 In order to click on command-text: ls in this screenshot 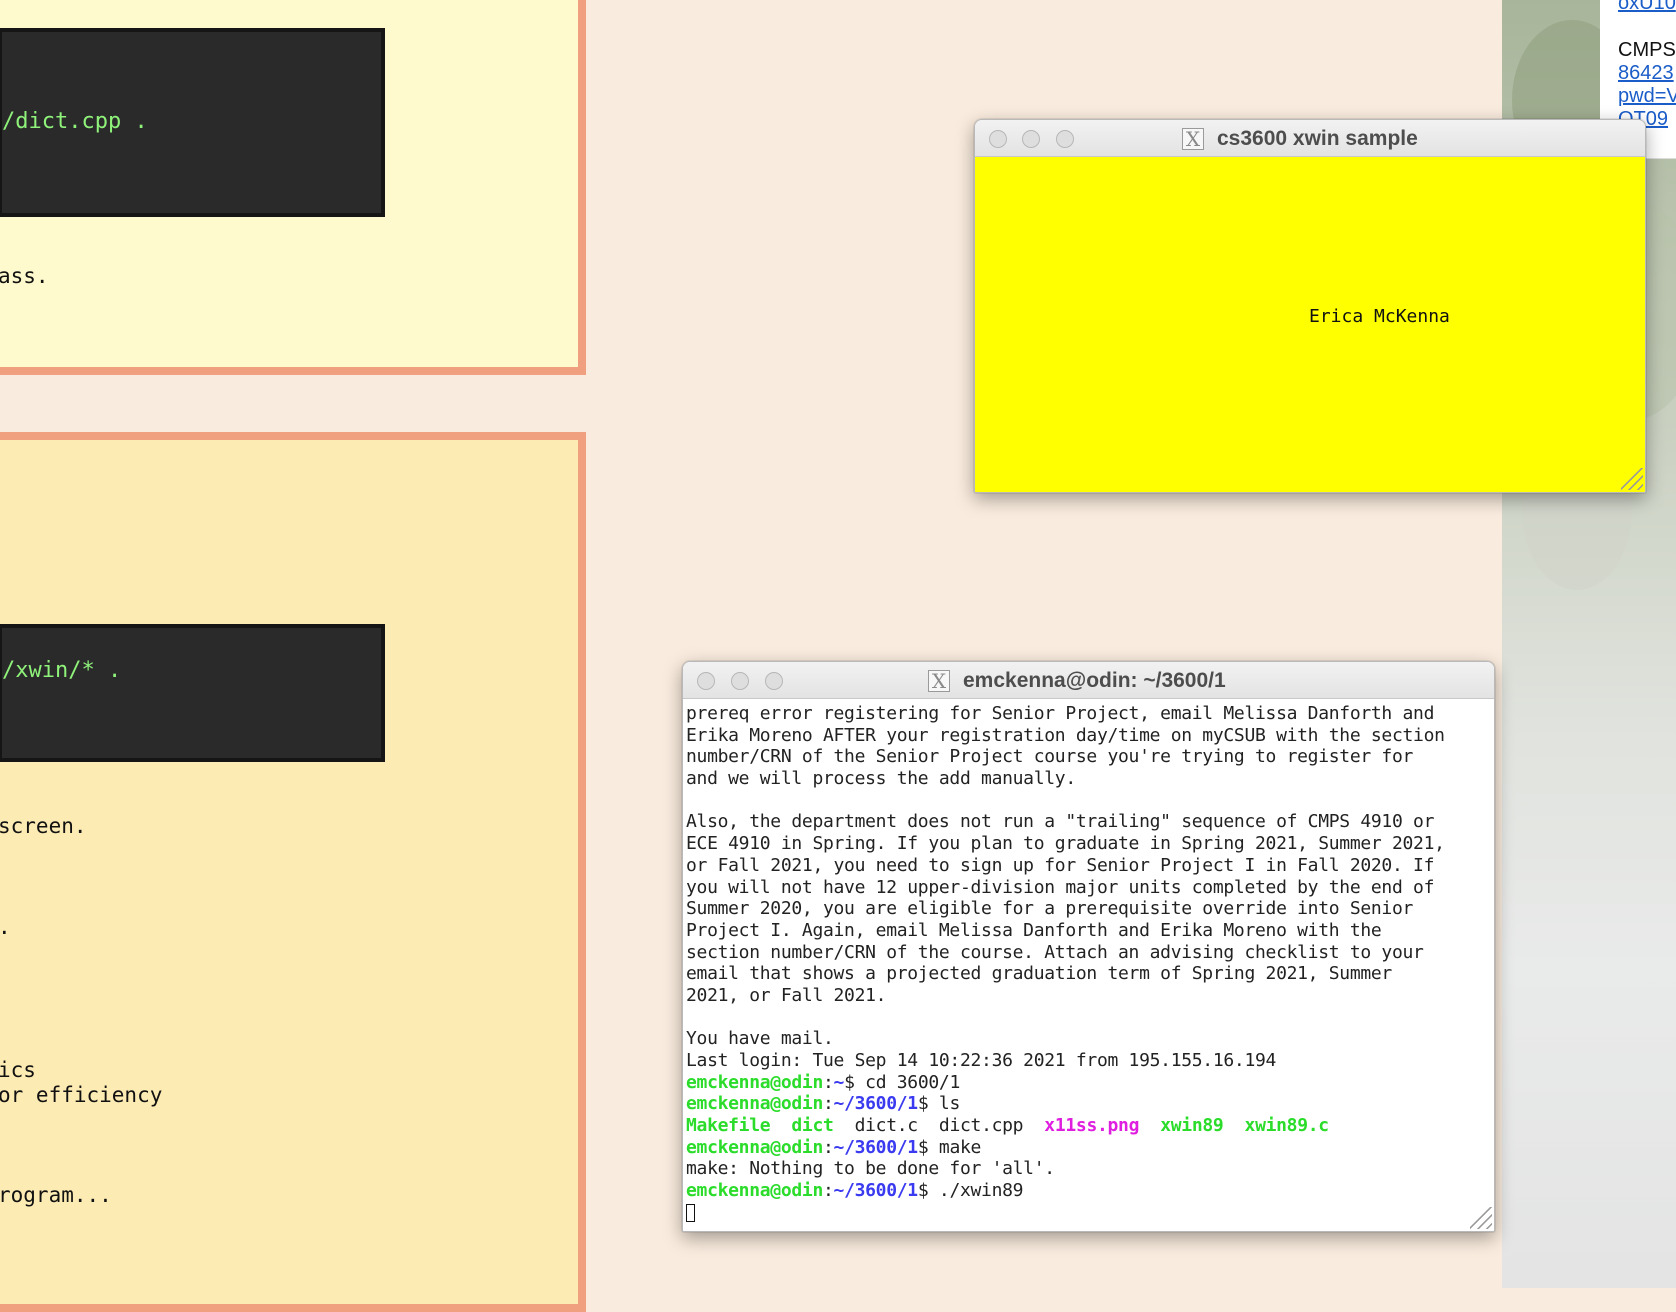, I will do `click(944, 1104)`.